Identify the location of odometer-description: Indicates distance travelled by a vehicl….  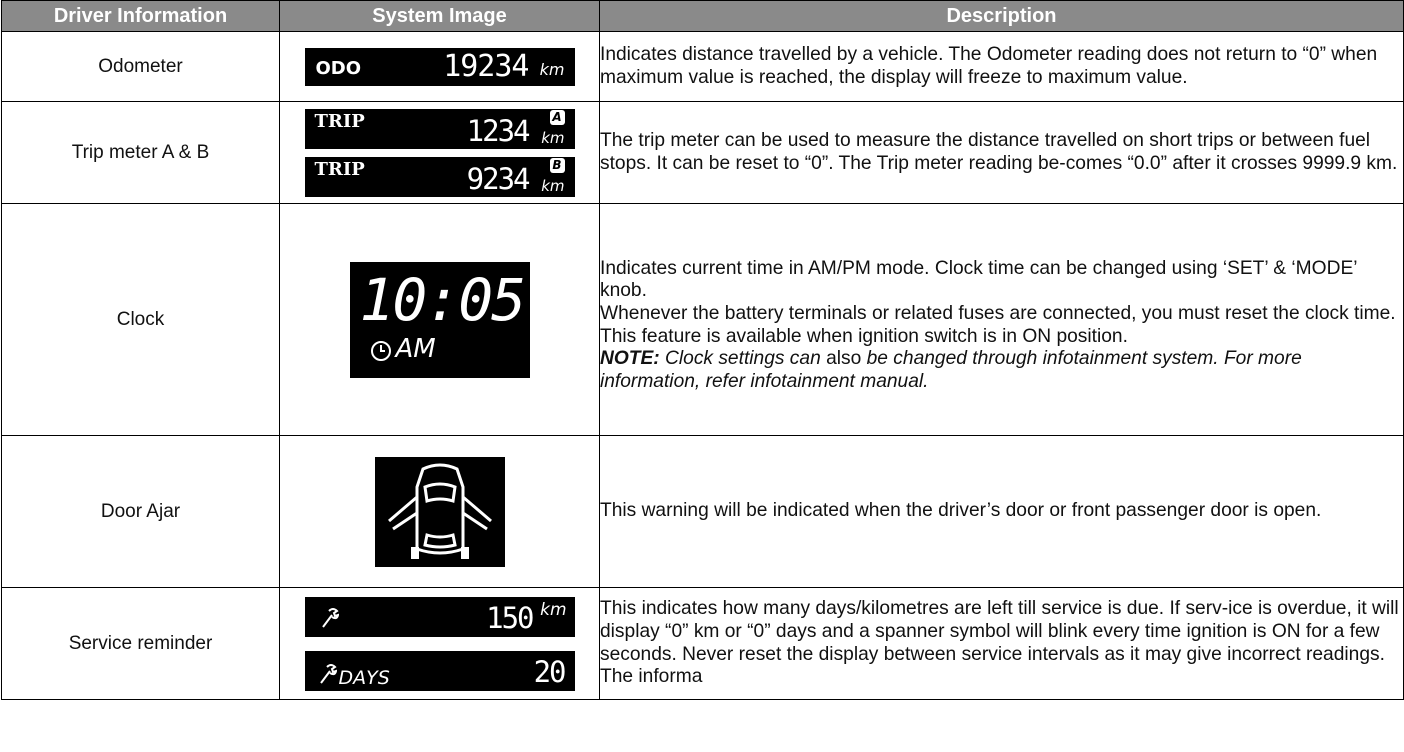
(1001, 66).